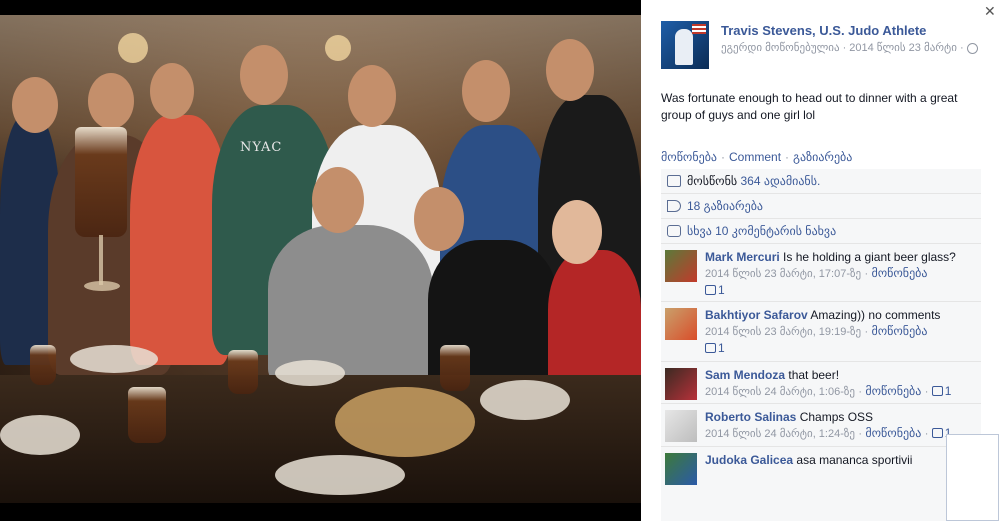 The width and height of the screenshot is (999, 521). What do you see at coordinates (972, 477) in the screenshot?
I see `overlay-popup` at bounding box center [972, 477].